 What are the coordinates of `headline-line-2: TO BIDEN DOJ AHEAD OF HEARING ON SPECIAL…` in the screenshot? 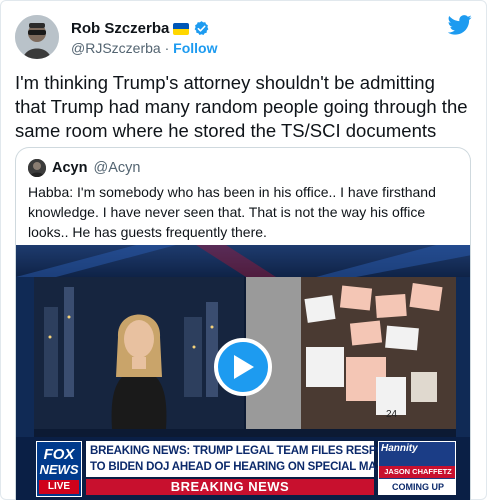 It's located at (248, 467).